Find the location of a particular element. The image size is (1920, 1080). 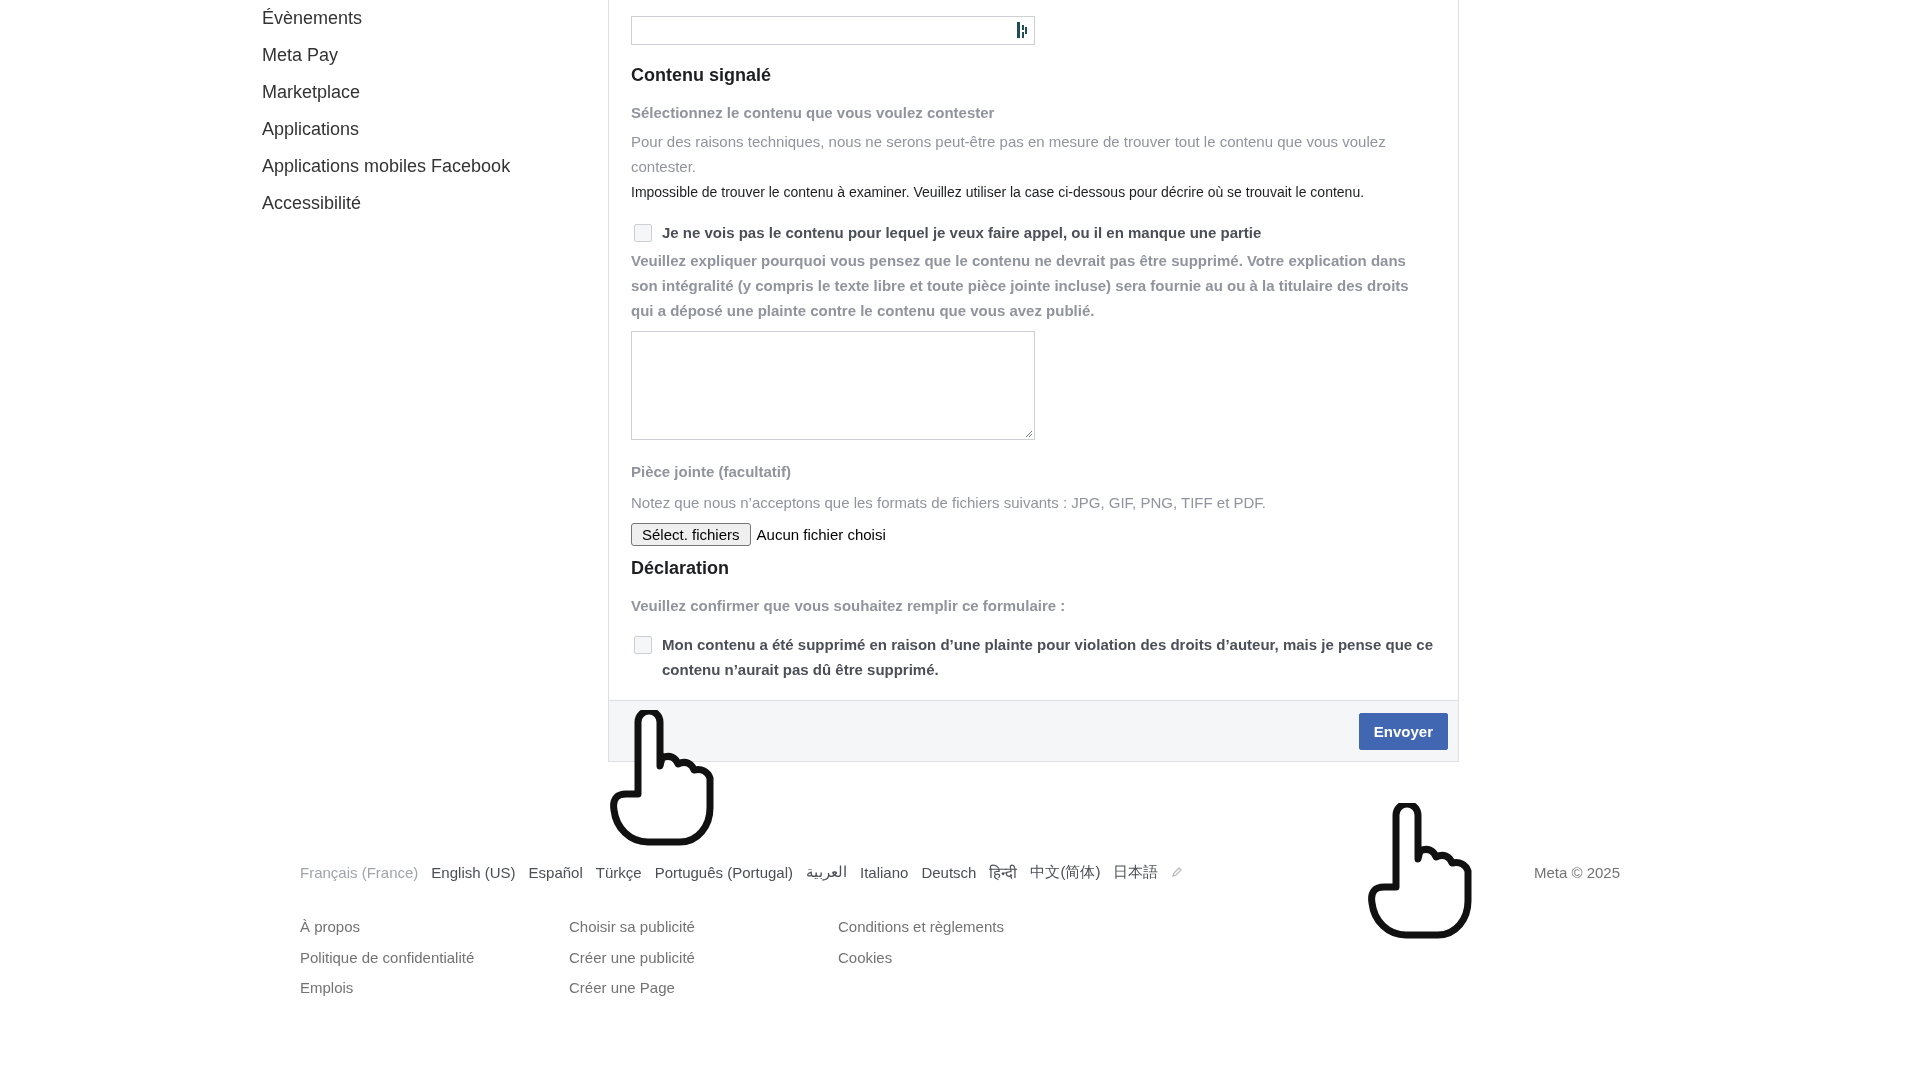

pencil-icon is located at coordinates (1177, 872).